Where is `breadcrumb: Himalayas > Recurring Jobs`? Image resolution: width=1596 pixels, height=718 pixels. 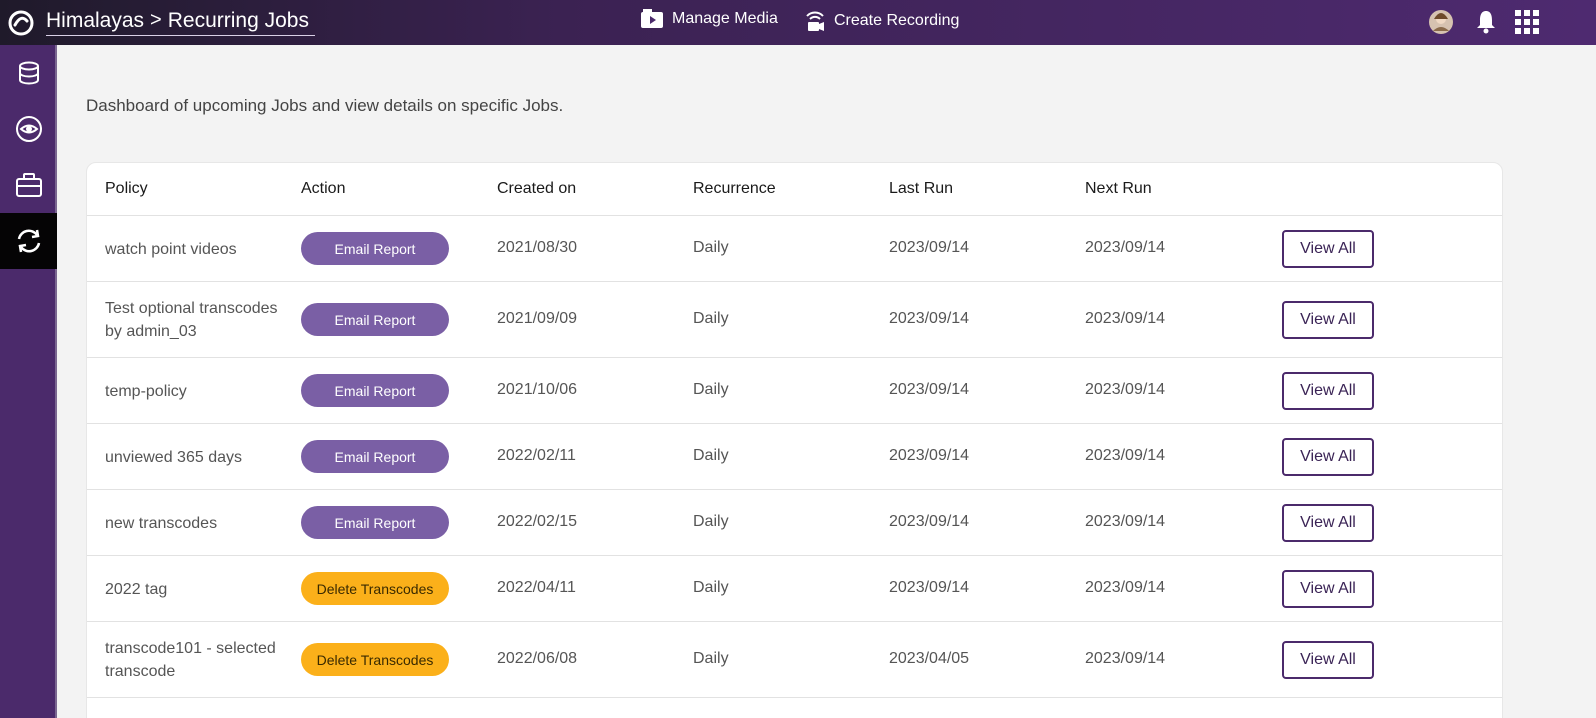
breadcrumb: Himalayas > Recurring Jobs is located at coordinates (180, 21).